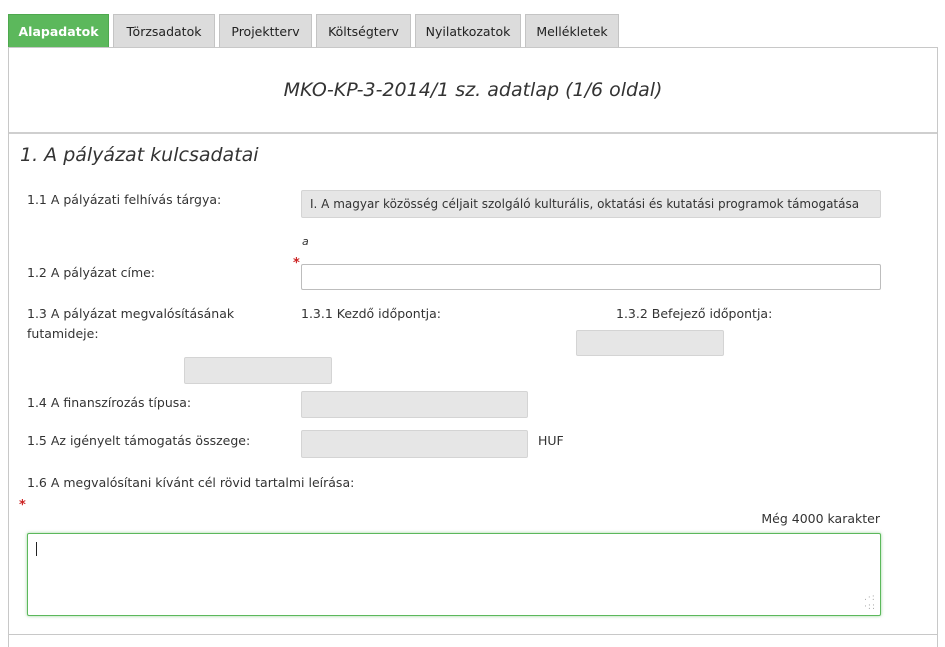 The height and width of the screenshot is (647, 945). What do you see at coordinates (473, 634) in the screenshot?
I see `bottom-divider` at bounding box center [473, 634].